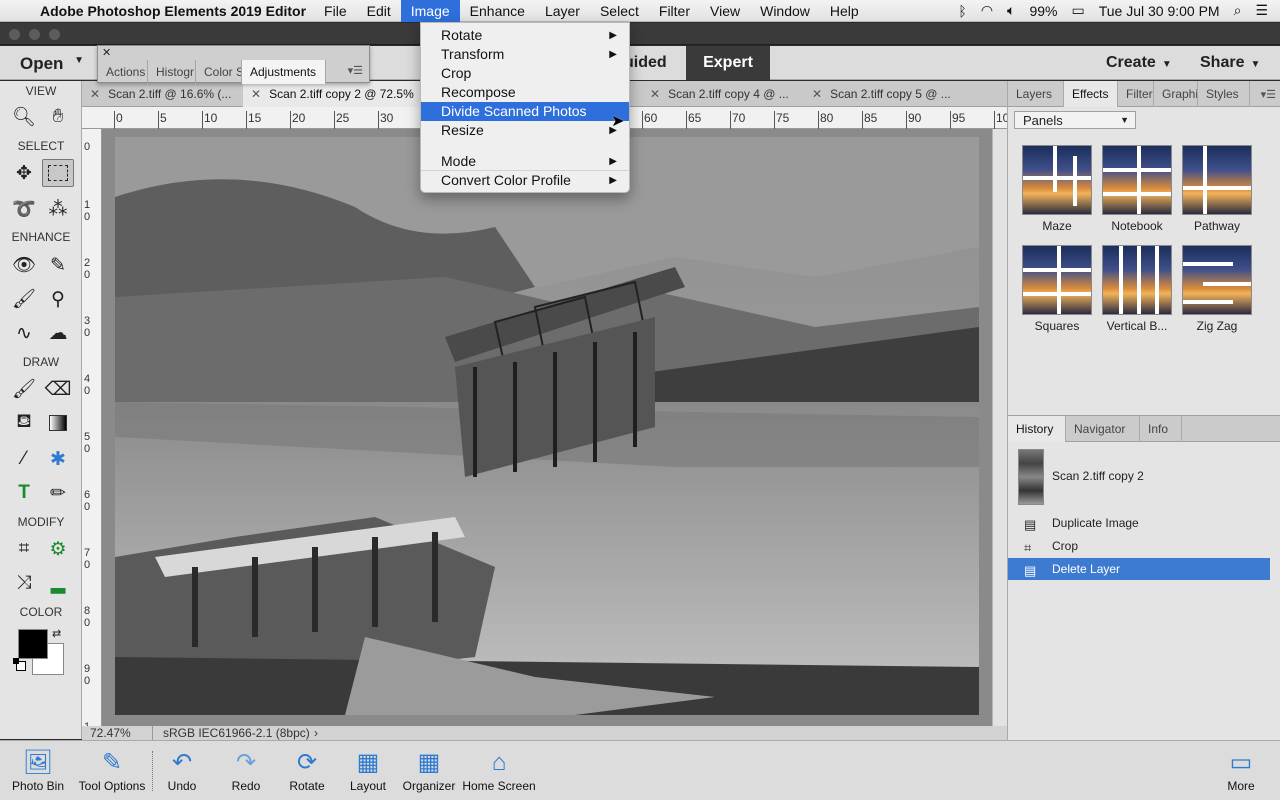 The image size is (1280, 800). I want to click on clock: Tue Jul 30 9:00 PM, so click(1159, 11).